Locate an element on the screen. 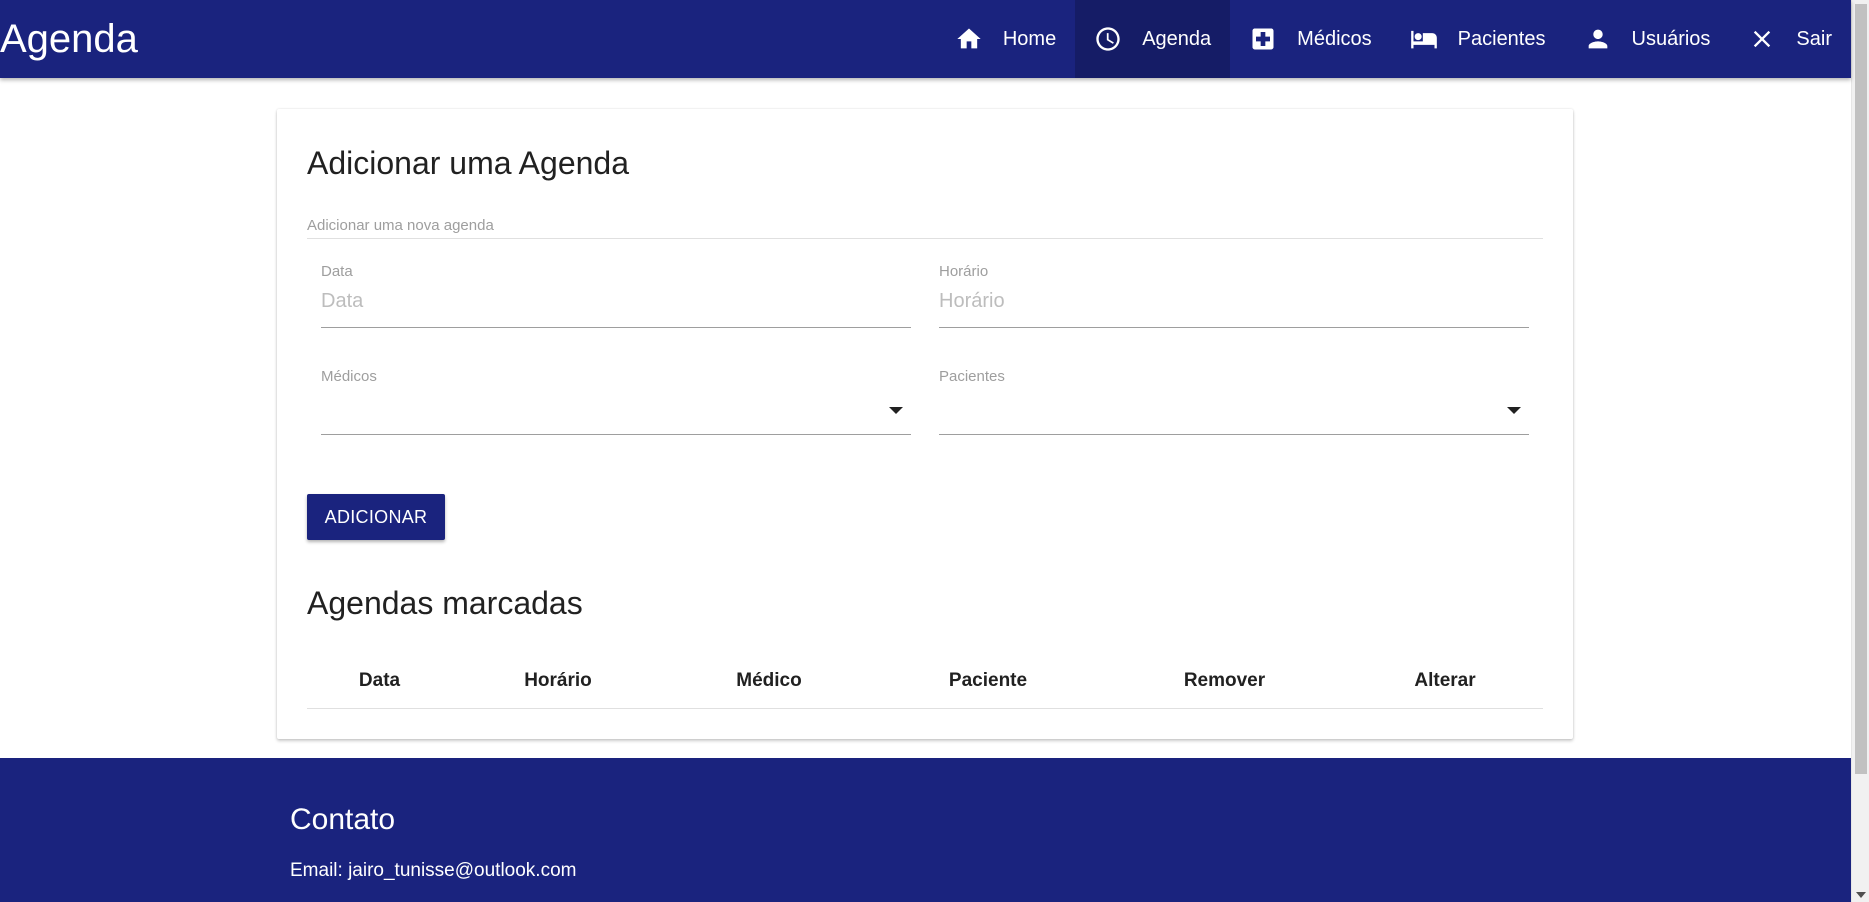  pacientes-field-group: Pacientes is located at coordinates (1234, 401).